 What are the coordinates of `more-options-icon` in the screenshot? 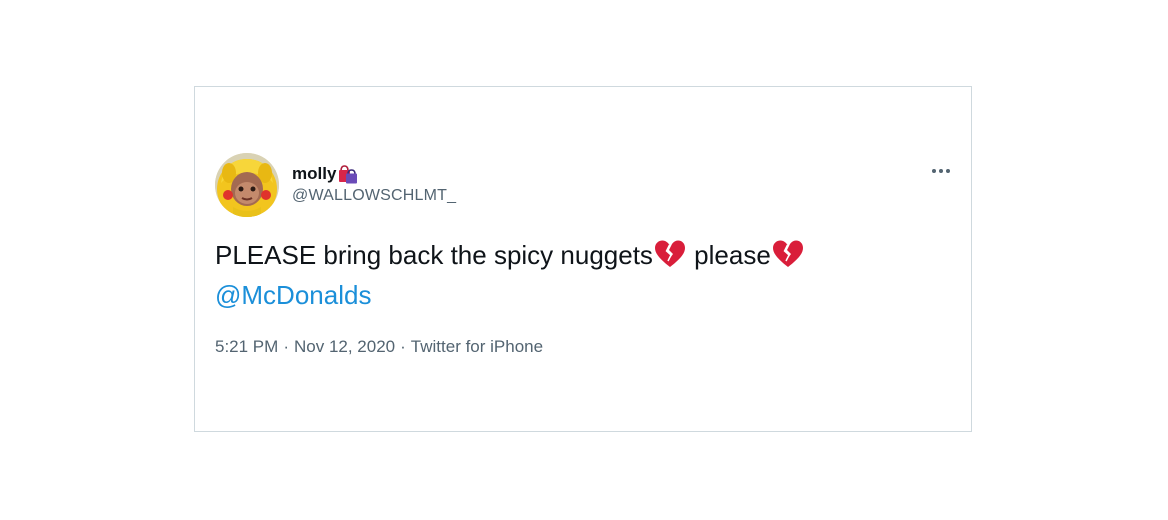 It's located at (941, 171).